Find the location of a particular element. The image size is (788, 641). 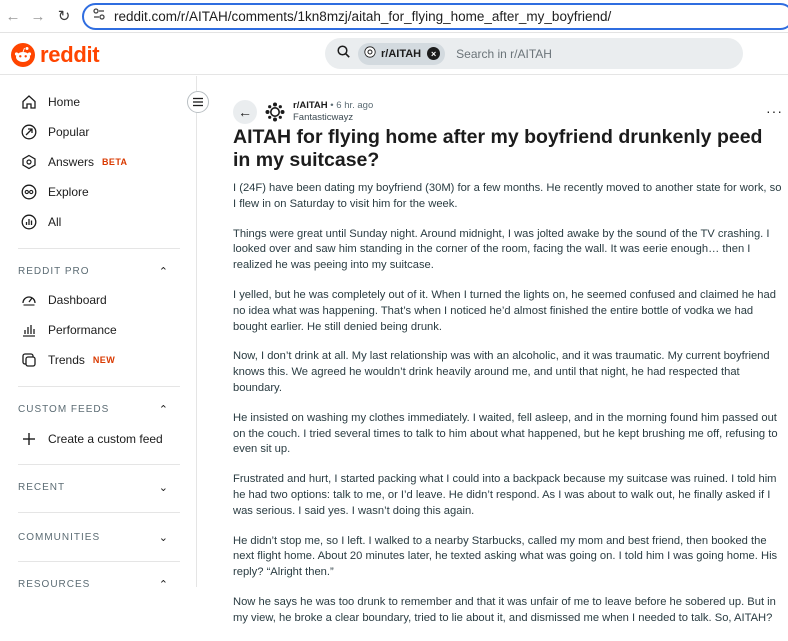

section-communities: COMMUNITIES ⌄ is located at coordinates (93, 537).